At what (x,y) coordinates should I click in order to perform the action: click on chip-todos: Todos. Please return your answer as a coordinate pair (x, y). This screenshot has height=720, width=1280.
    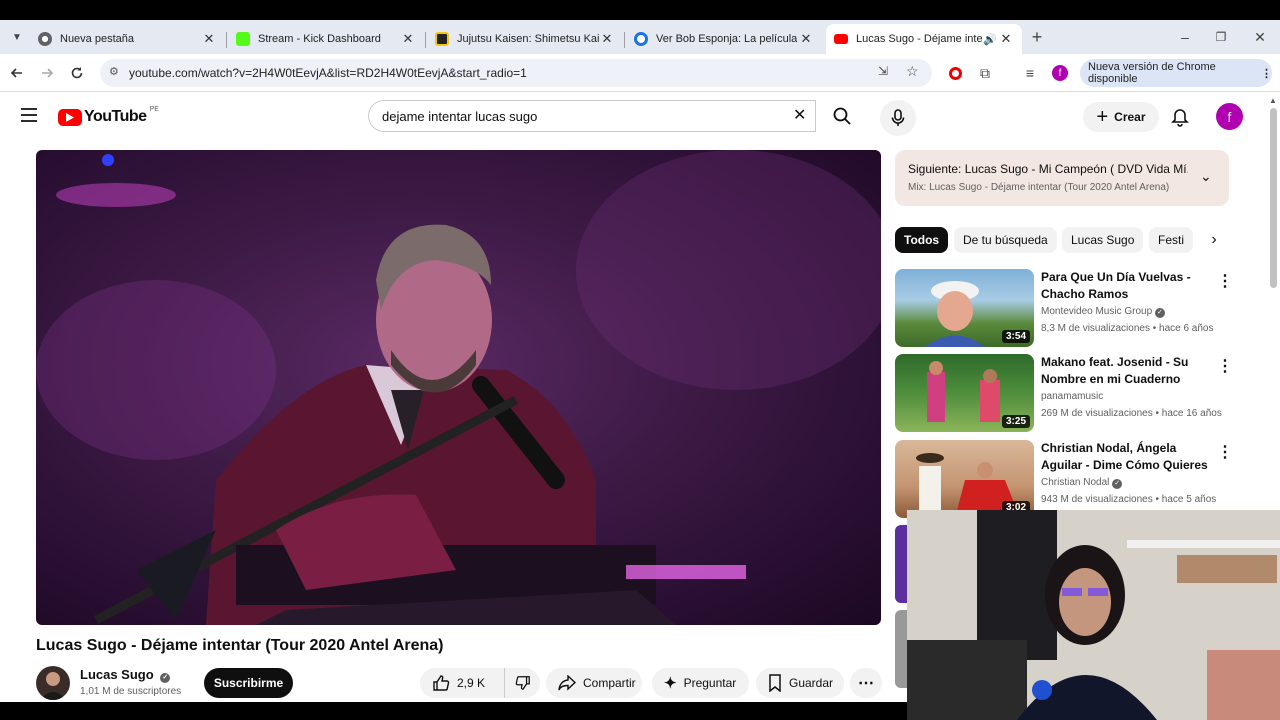
    Looking at the image, I should click on (922, 240).